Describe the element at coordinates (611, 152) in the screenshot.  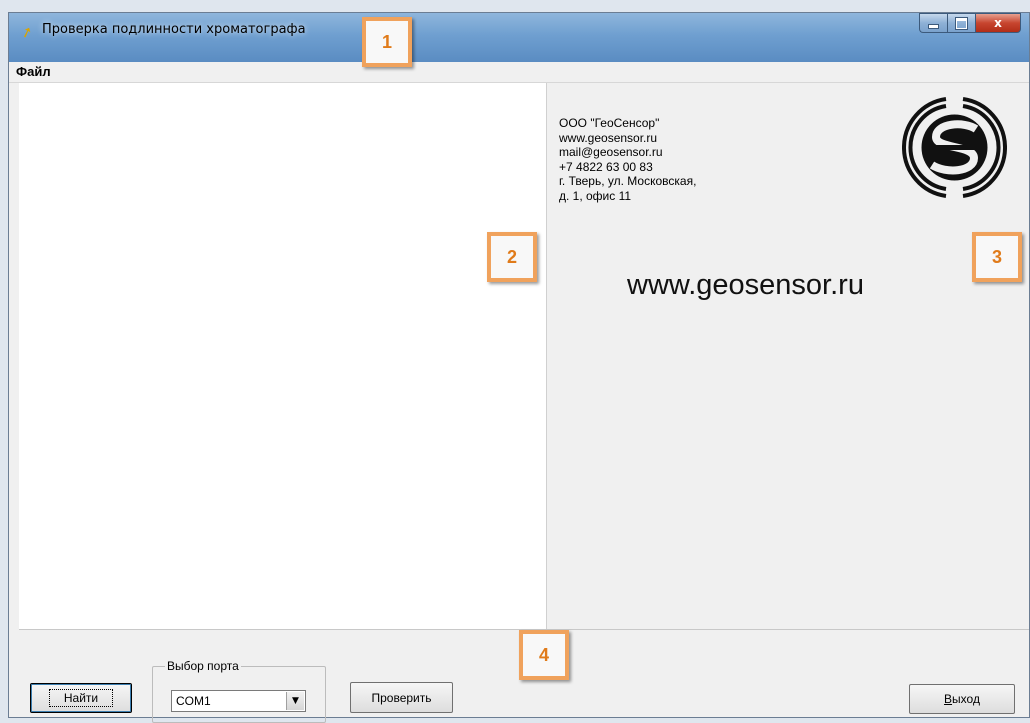
I see `company-email: mail@geosensor.ru` at that location.